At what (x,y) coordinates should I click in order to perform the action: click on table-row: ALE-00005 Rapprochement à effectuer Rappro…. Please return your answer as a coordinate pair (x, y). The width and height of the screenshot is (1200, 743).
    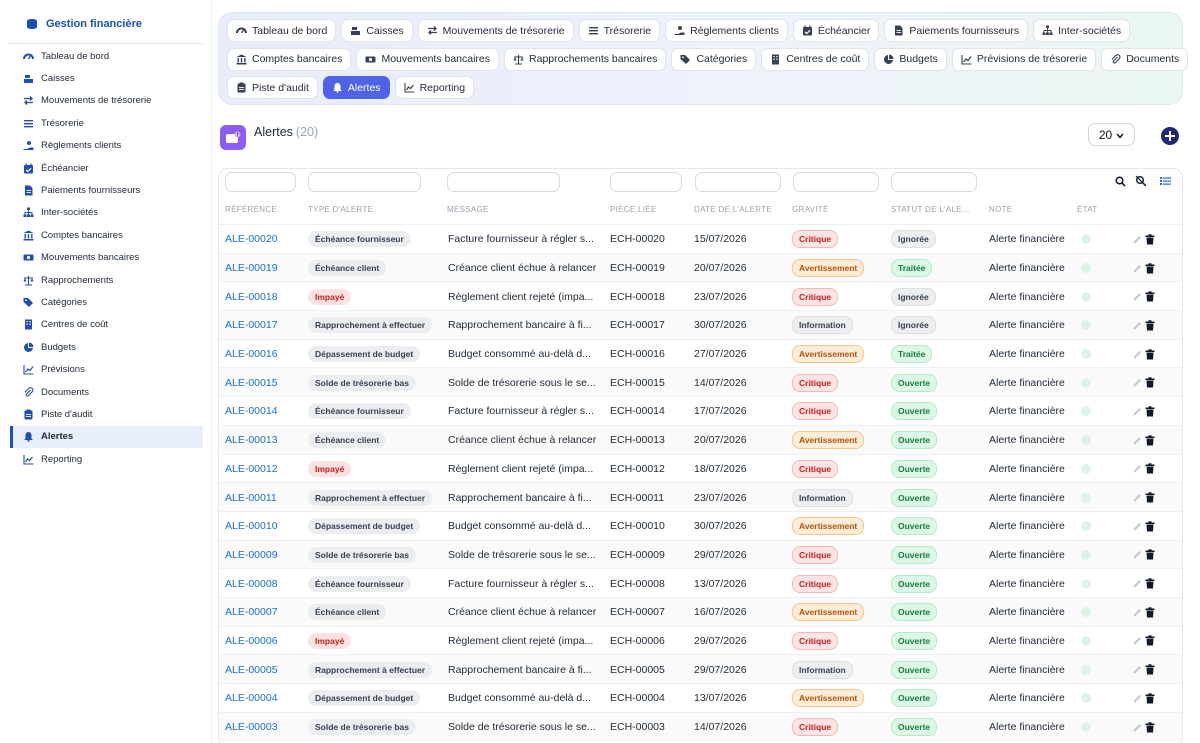
    Looking at the image, I should click on (700, 669).